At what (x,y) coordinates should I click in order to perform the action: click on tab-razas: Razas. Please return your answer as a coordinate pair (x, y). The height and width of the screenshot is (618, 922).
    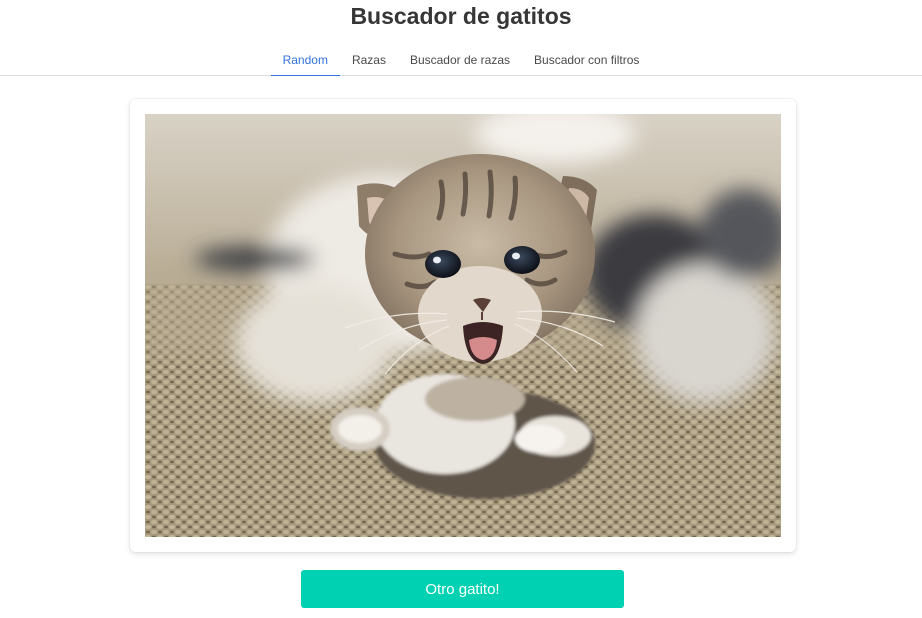
    Looking at the image, I should click on (369, 60).